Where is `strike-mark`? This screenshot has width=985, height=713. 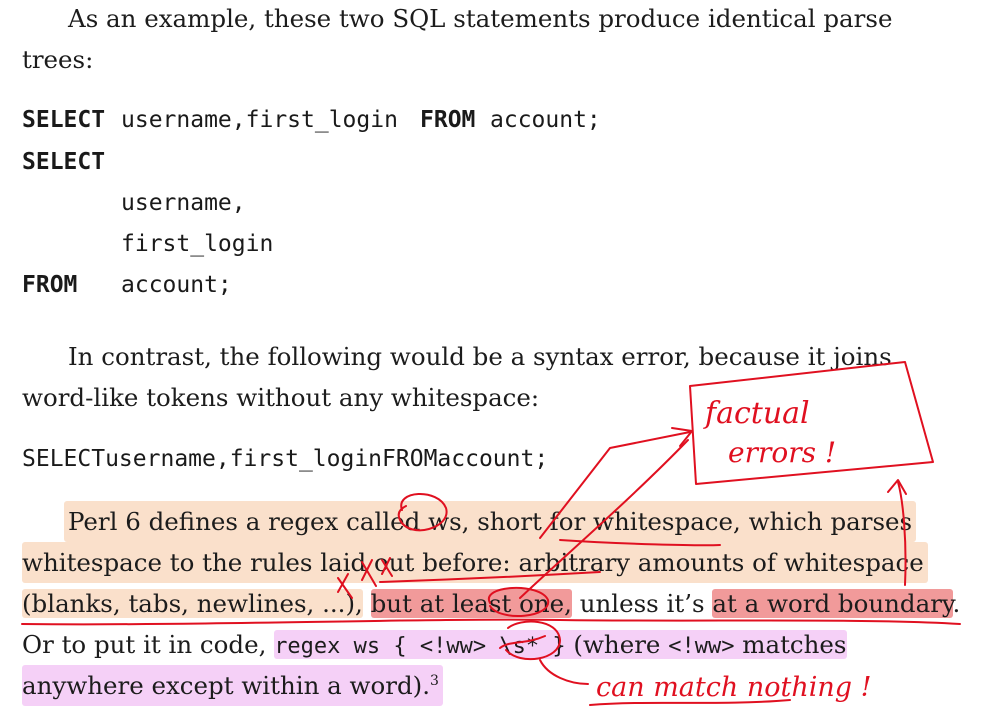 strike-mark is located at coordinates (522, 642).